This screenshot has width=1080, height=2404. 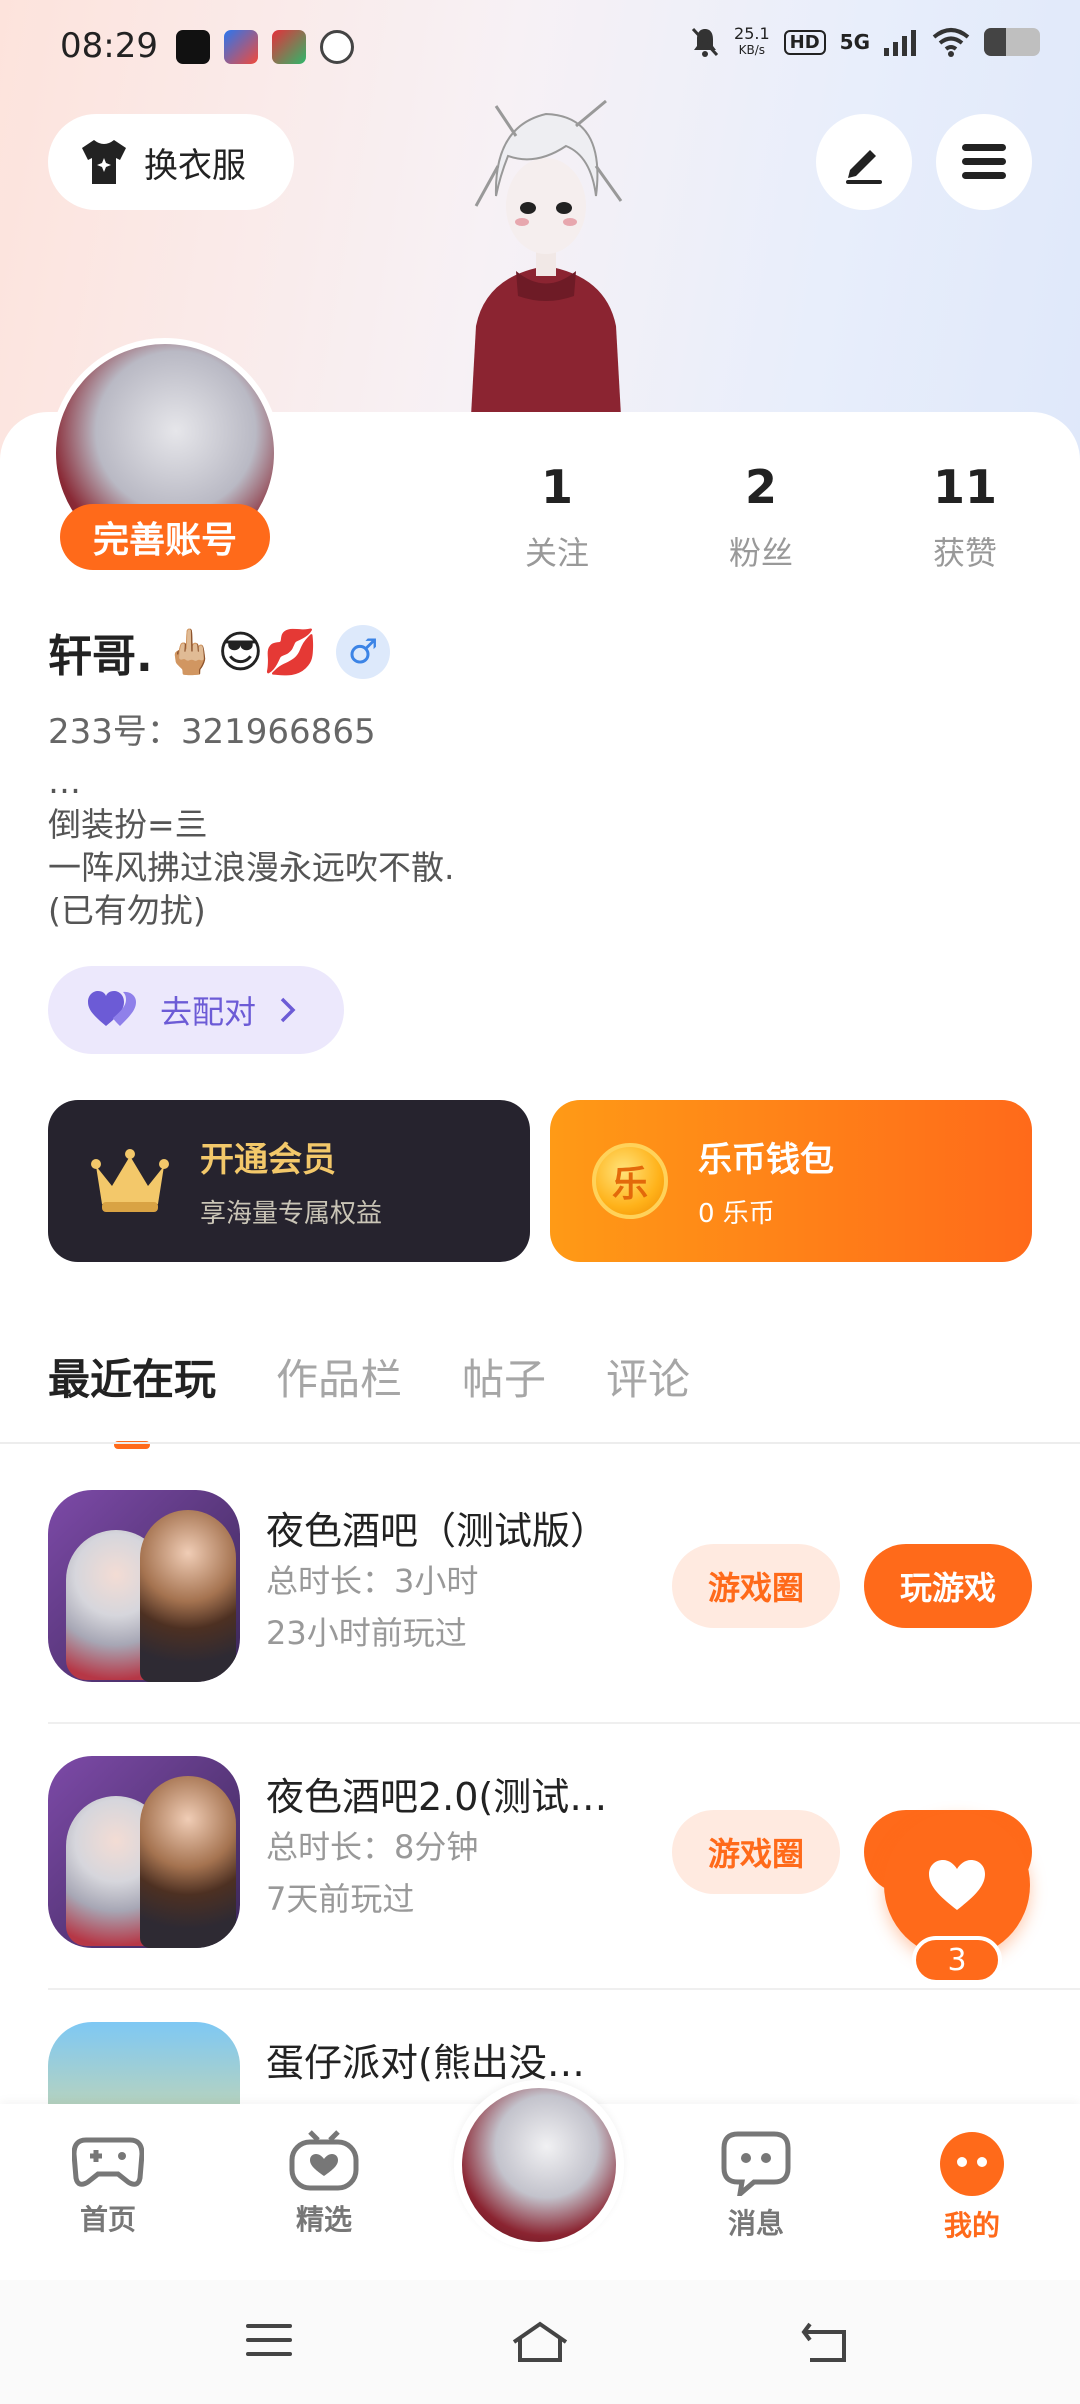 I want to click on match-button: 去配对, so click(x=196, y=1010).